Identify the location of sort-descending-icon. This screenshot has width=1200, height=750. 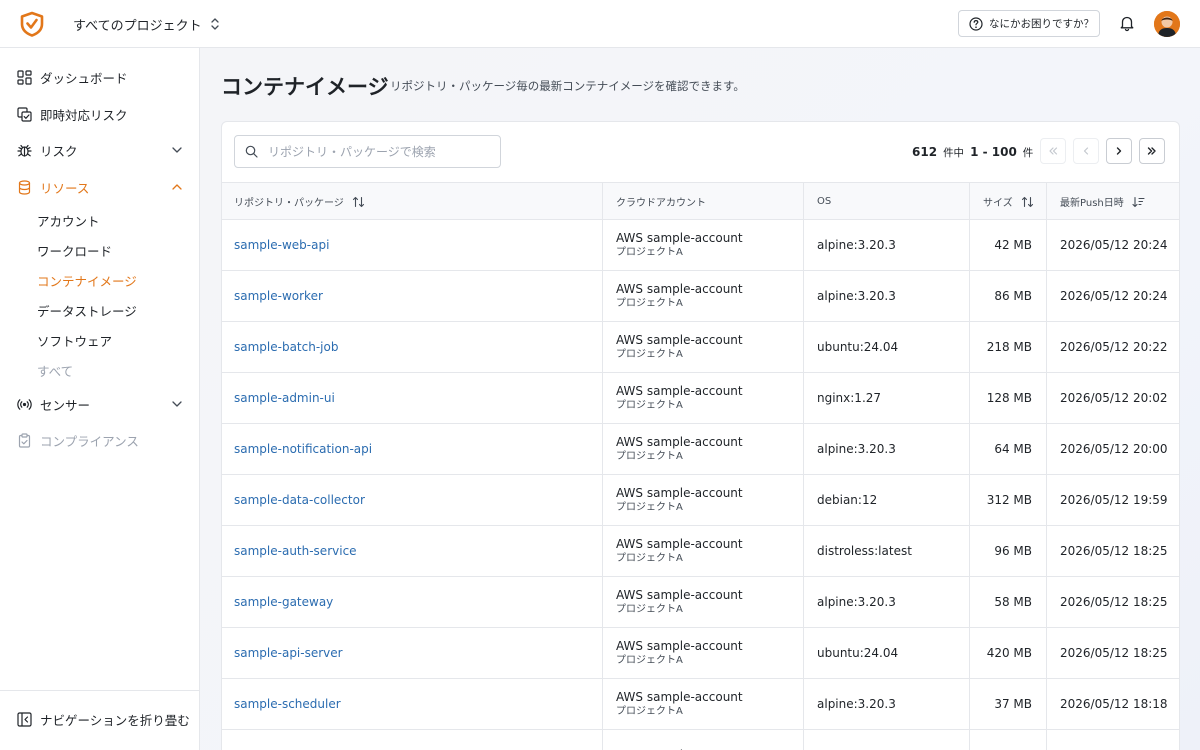
(1138, 201).